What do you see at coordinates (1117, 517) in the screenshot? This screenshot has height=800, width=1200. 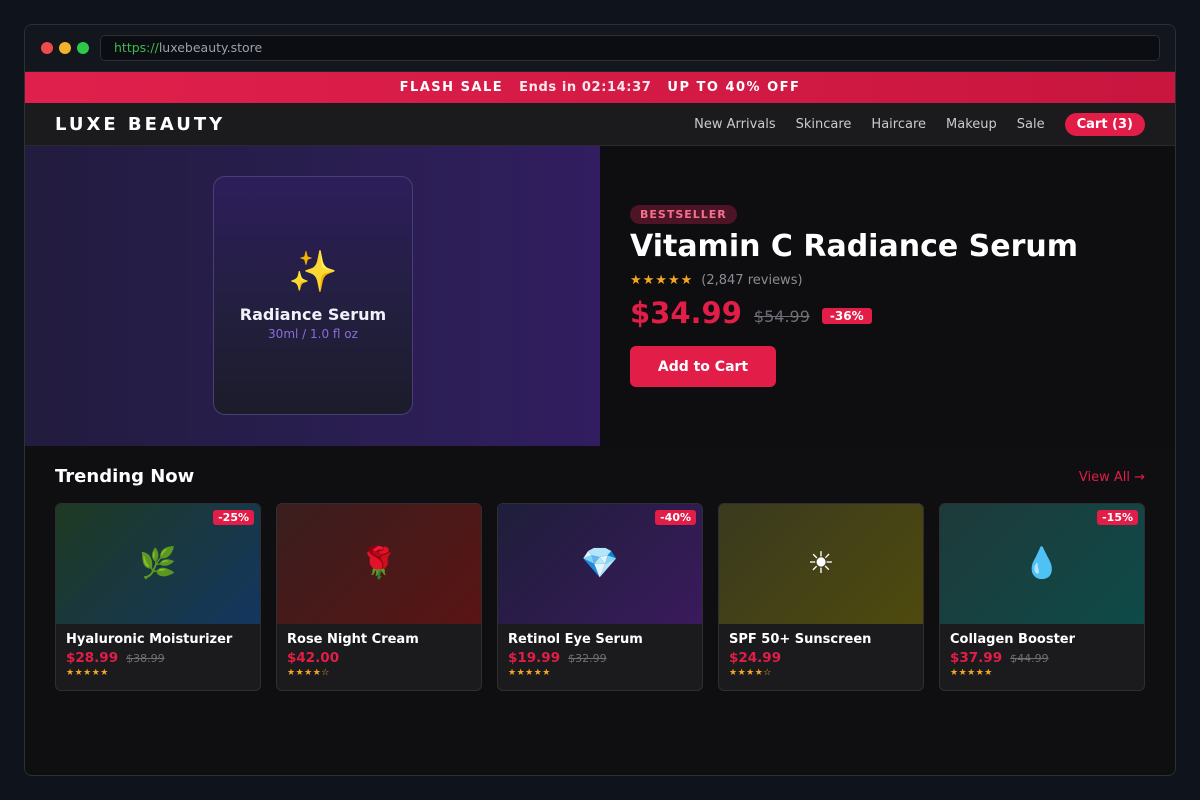 I see `discount-badge: -15%` at bounding box center [1117, 517].